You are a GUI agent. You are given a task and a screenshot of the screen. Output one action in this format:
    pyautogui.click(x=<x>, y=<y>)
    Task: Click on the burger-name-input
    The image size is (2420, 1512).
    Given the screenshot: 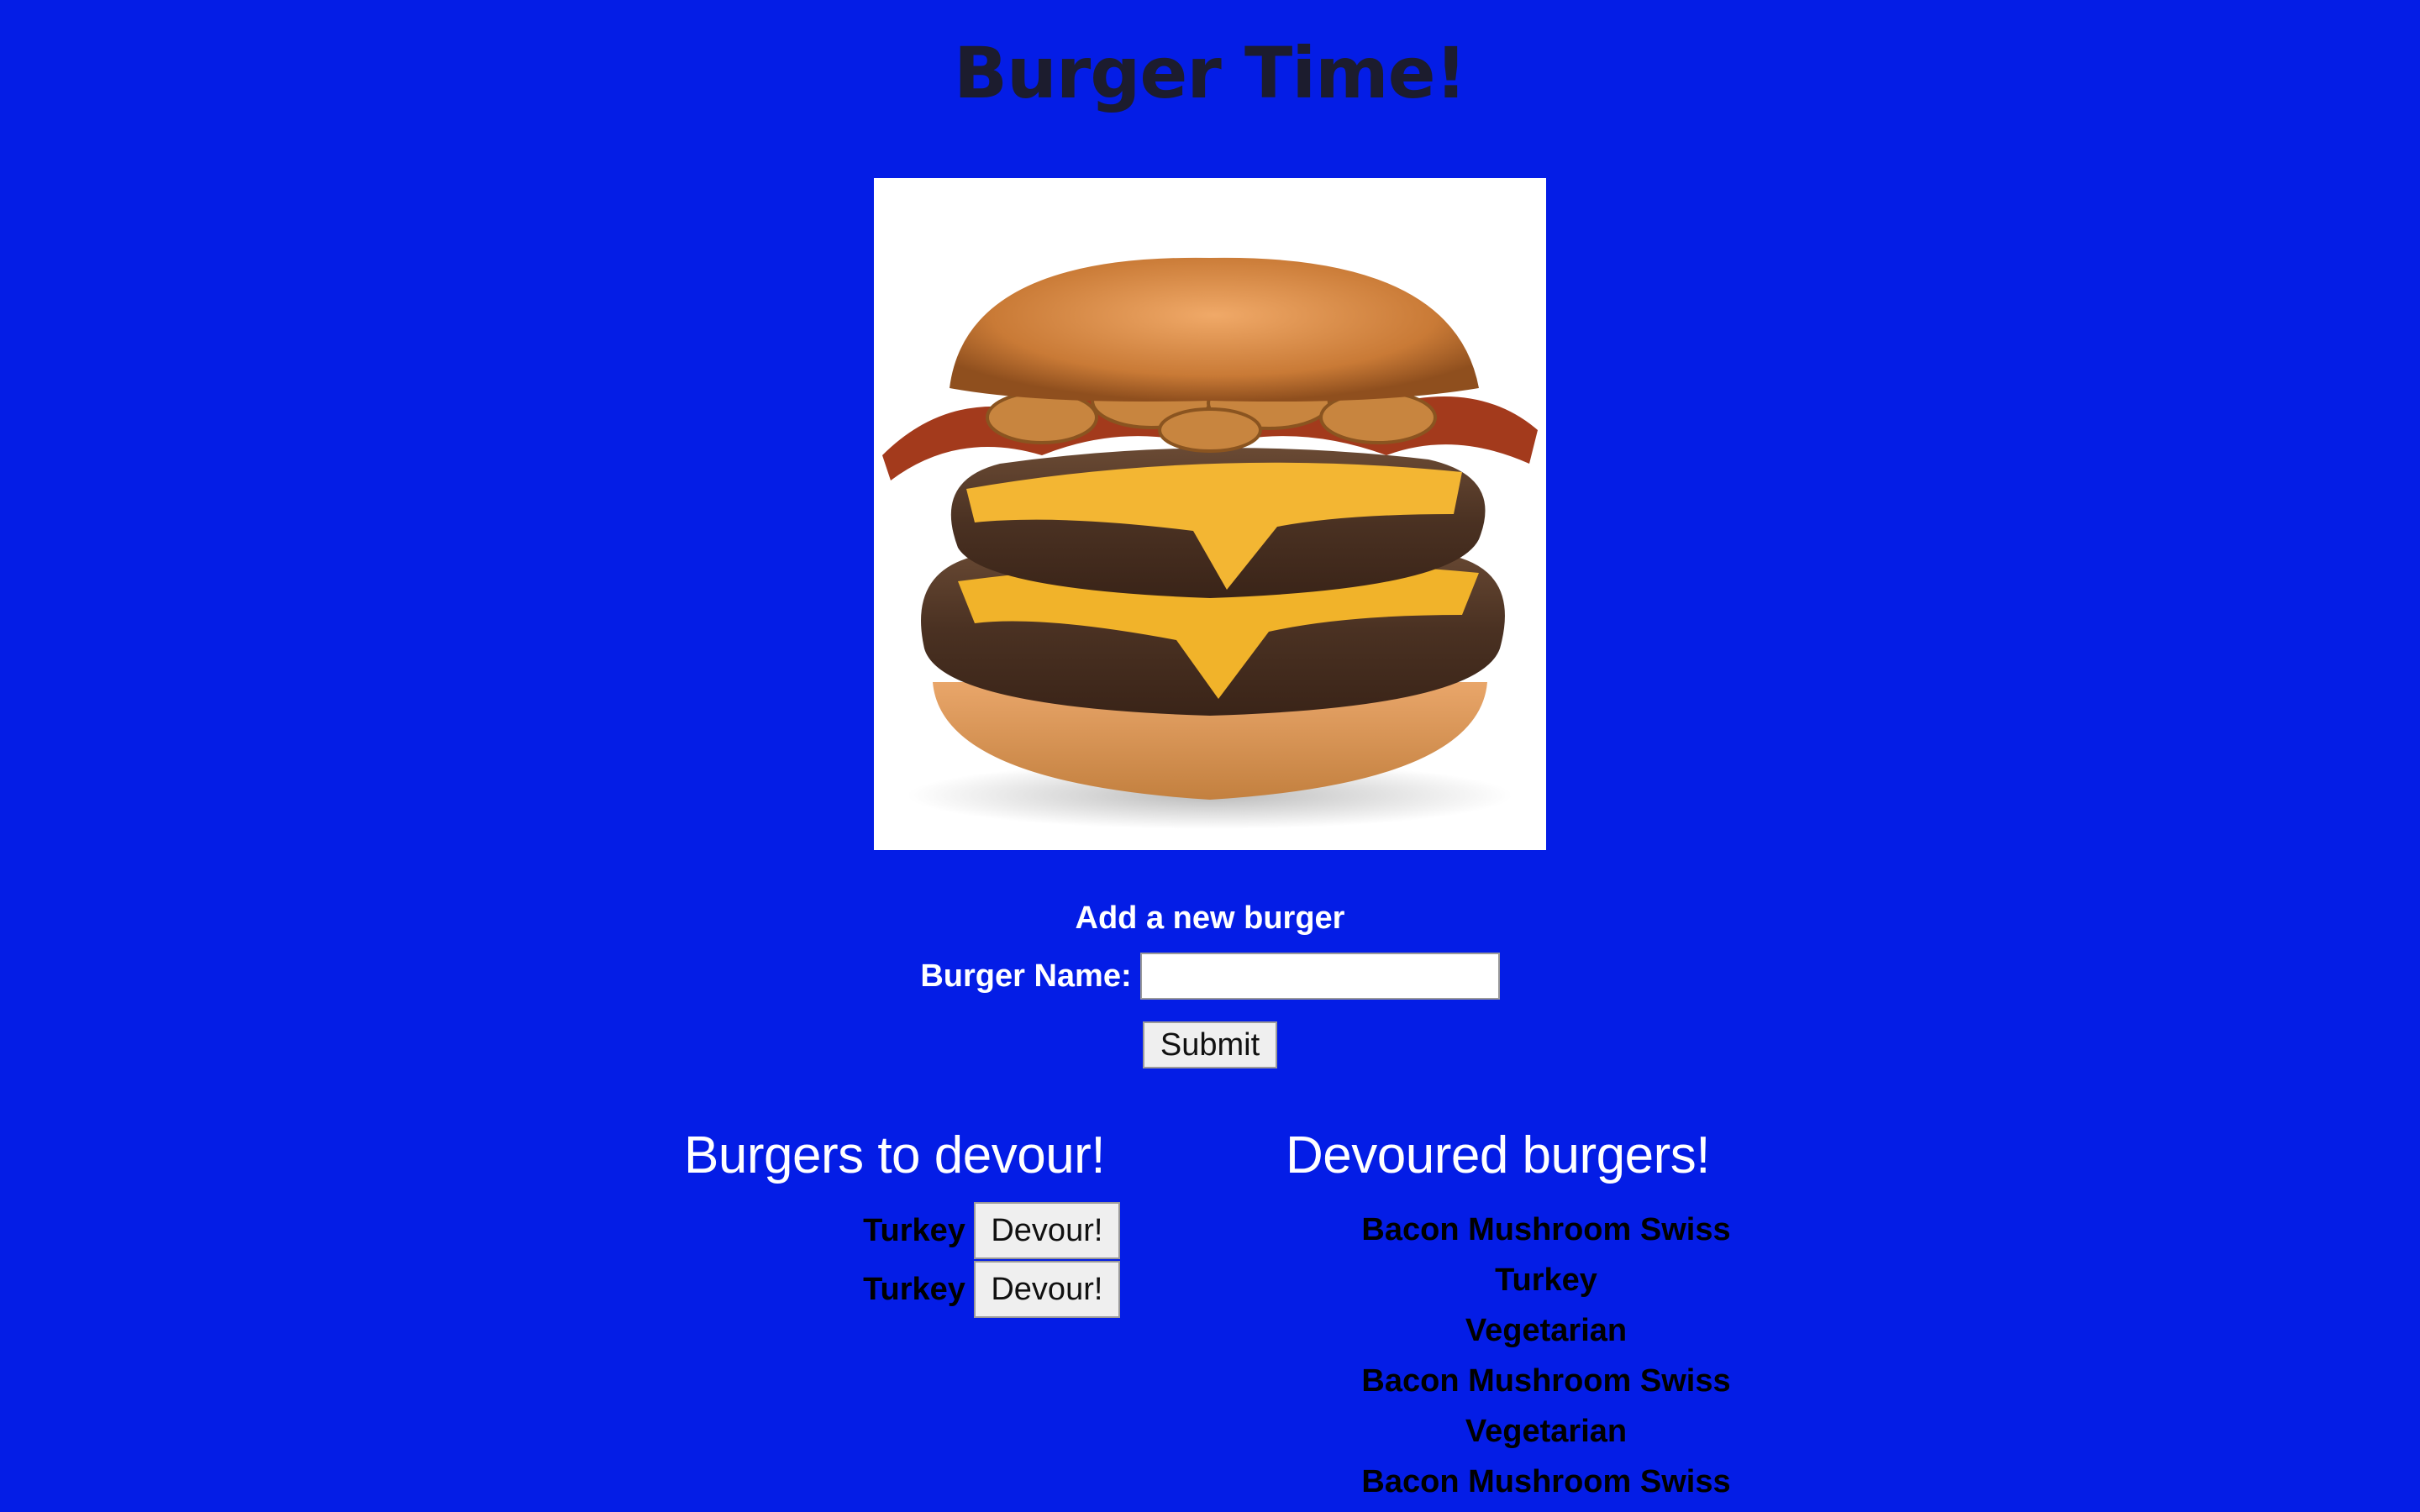 What is the action you would take?
    pyautogui.click(x=1319, y=976)
    